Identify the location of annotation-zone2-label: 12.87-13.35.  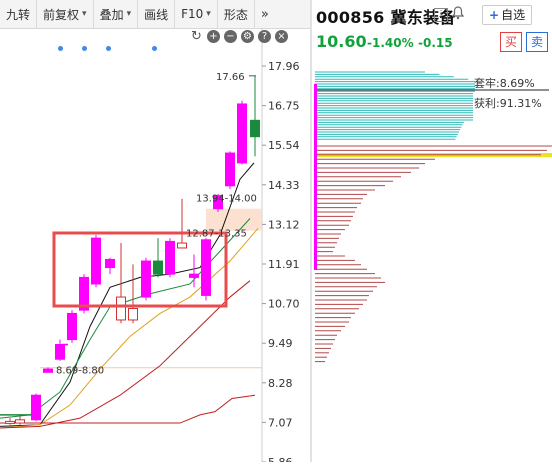
(216, 234).